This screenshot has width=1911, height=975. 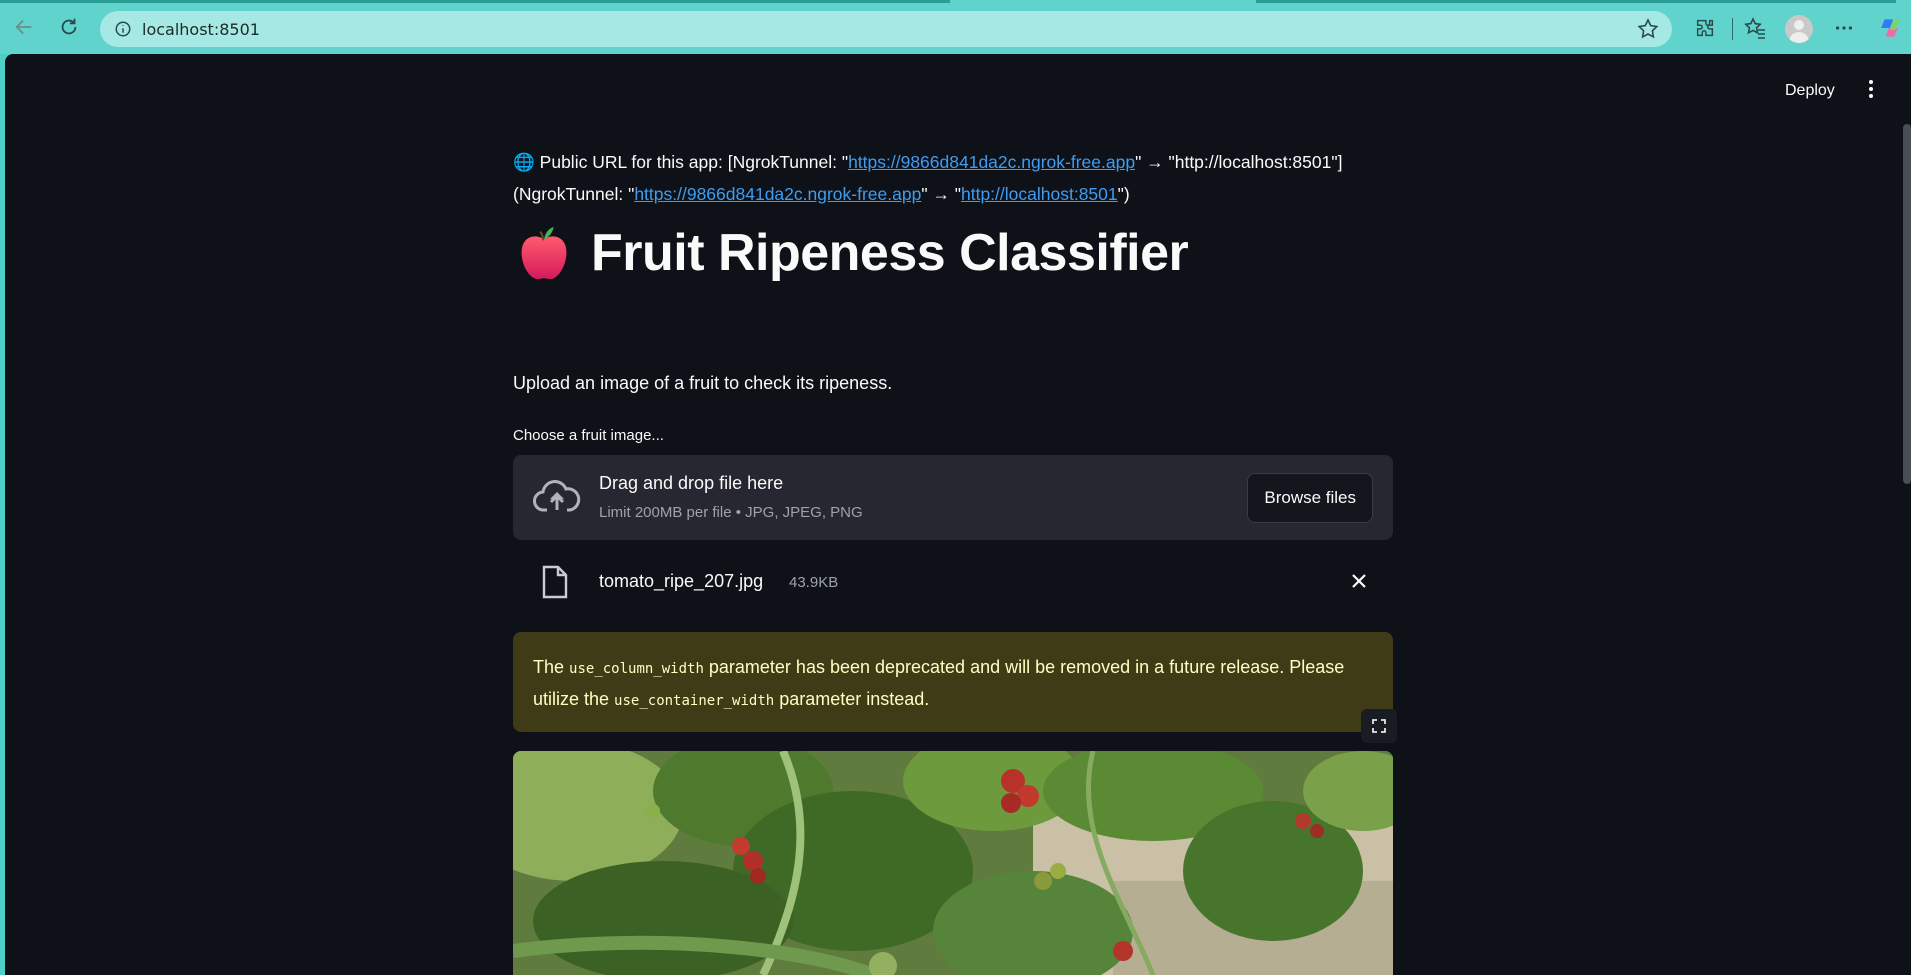 What do you see at coordinates (1648, 31) in the screenshot?
I see `favorite-star-icon` at bounding box center [1648, 31].